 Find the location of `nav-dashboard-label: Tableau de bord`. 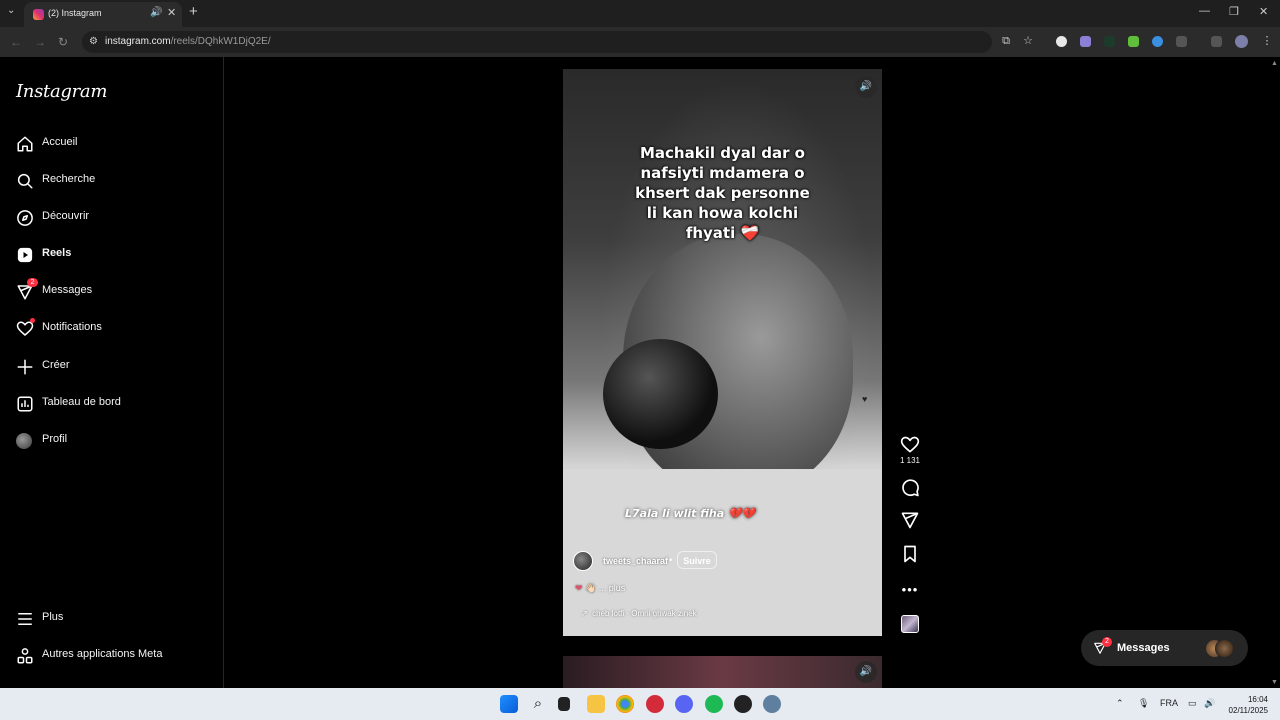

nav-dashboard-label: Tableau de bord is located at coordinates (81, 402).